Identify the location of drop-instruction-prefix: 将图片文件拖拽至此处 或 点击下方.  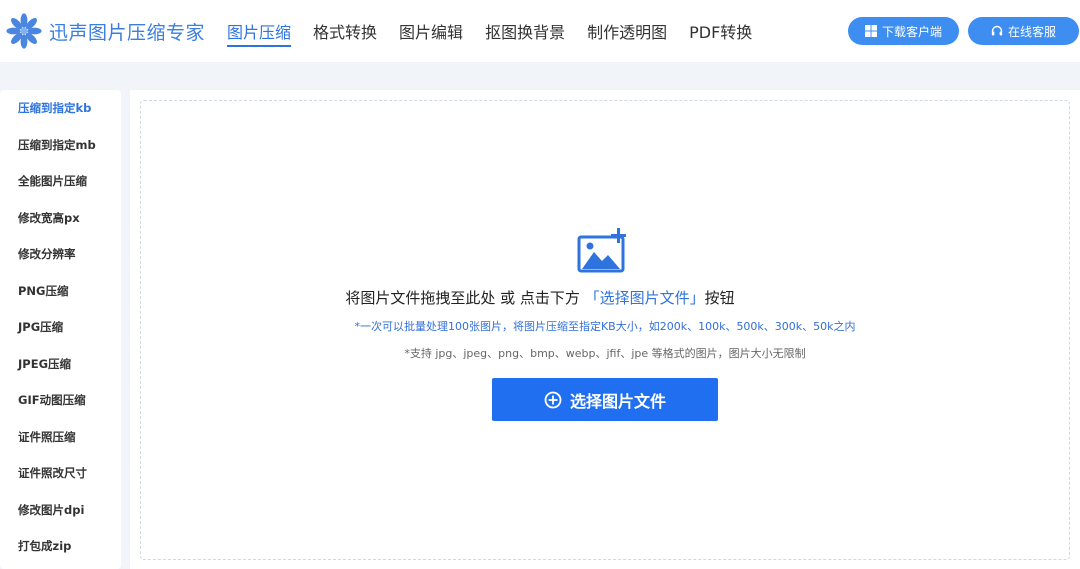
(465, 298).